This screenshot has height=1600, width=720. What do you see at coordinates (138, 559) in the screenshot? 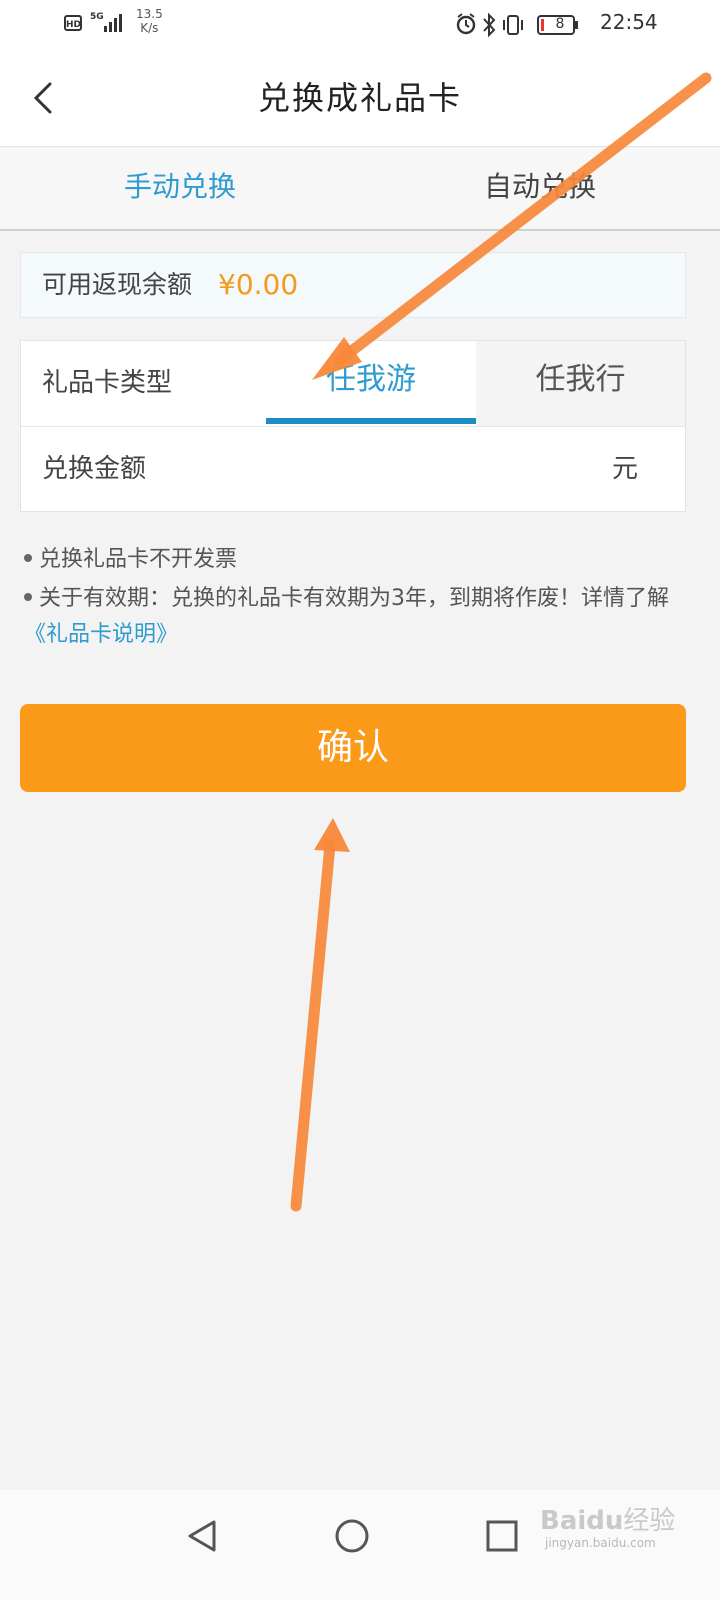
I see `note-text: 兑换礼品卡不开发票` at bounding box center [138, 559].